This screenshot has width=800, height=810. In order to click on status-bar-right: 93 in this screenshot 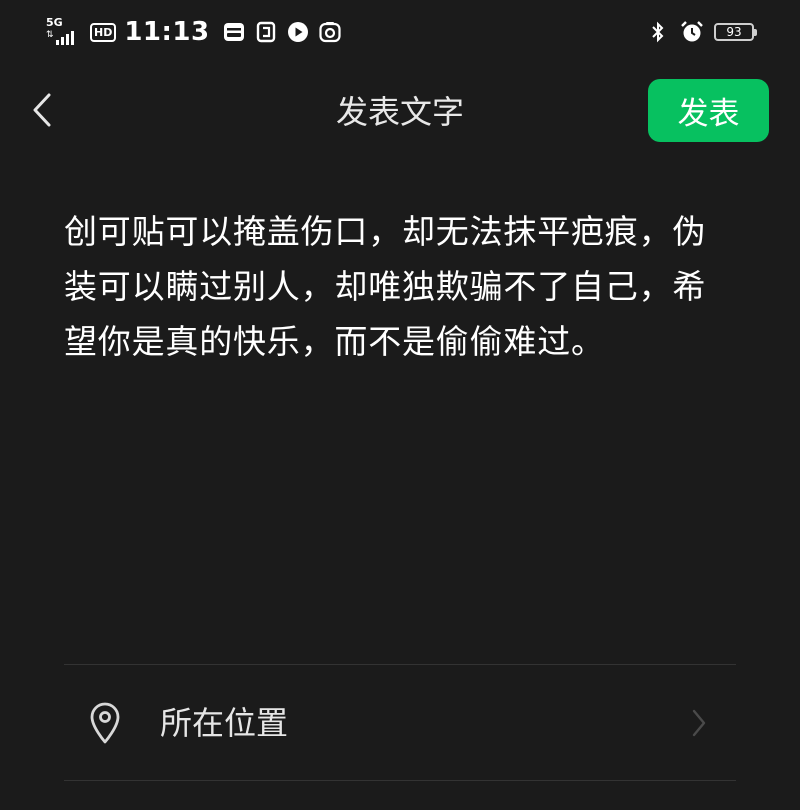, I will do `click(701, 32)`.